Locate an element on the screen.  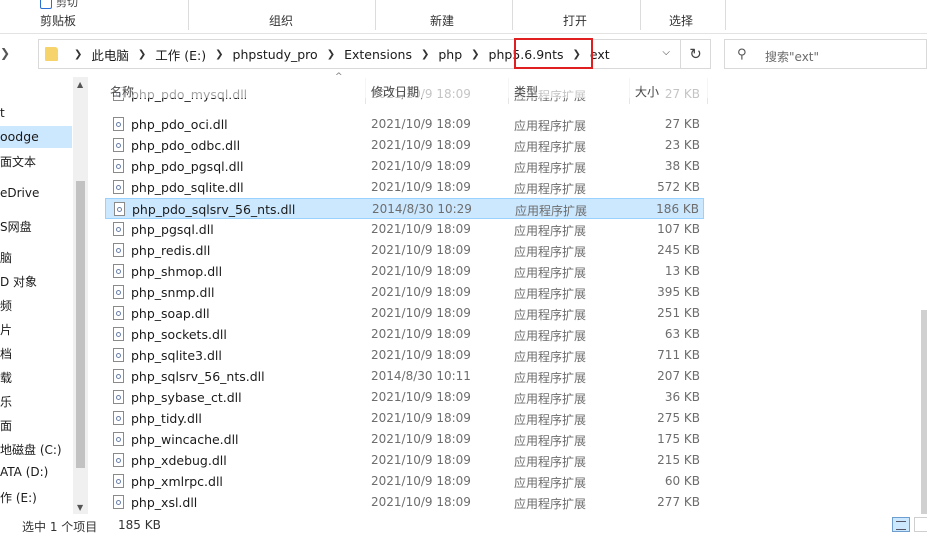
nav-item-this-pc: 脑 is located at coordinates (6, 257).